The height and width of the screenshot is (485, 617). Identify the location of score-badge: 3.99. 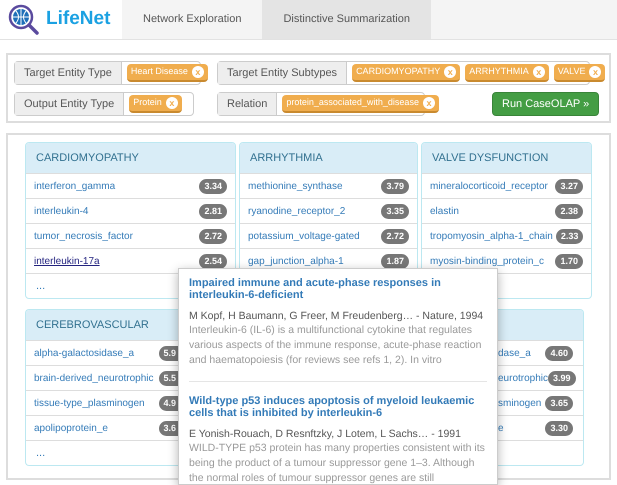
(562, 378).